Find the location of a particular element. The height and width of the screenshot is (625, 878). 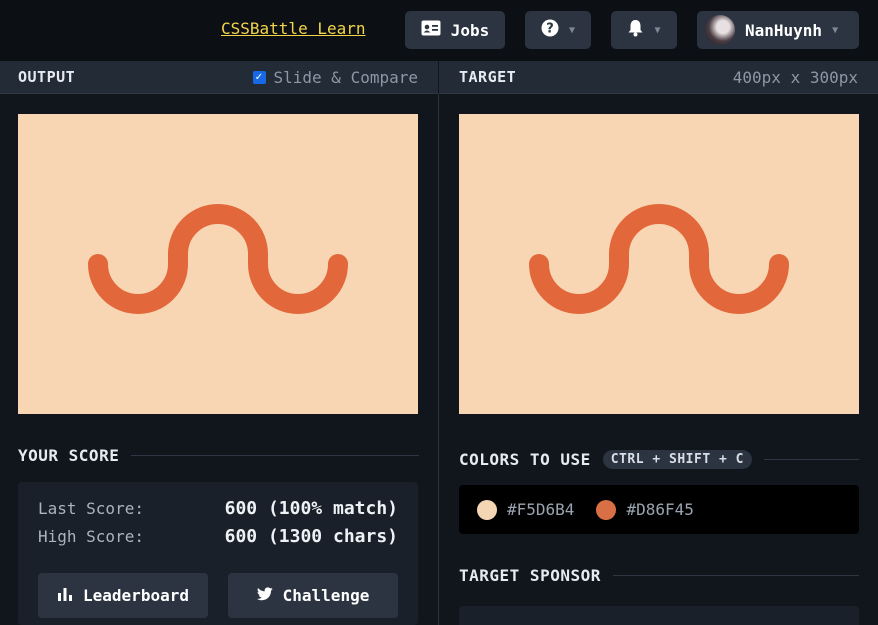

target-sponsor-heading: TARGET SPONSOR is located at coordinates (659, 575).